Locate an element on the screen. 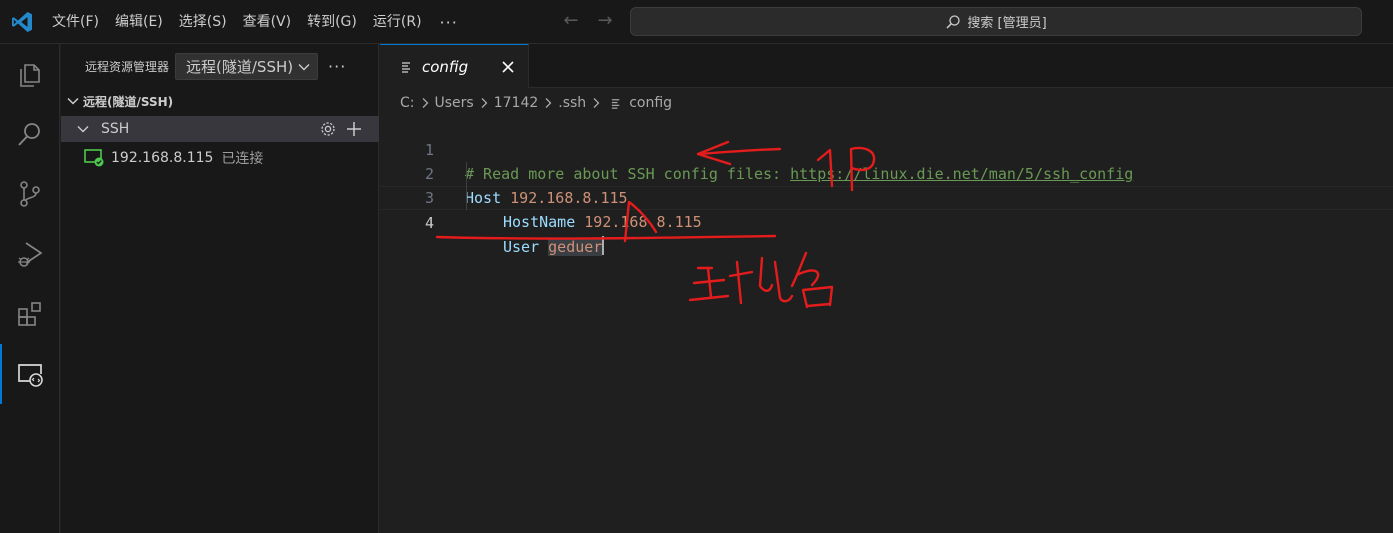 Image resolution: width=1393 pixels, height=533 pixels. gear-icon is located at coordinates (328, 129).